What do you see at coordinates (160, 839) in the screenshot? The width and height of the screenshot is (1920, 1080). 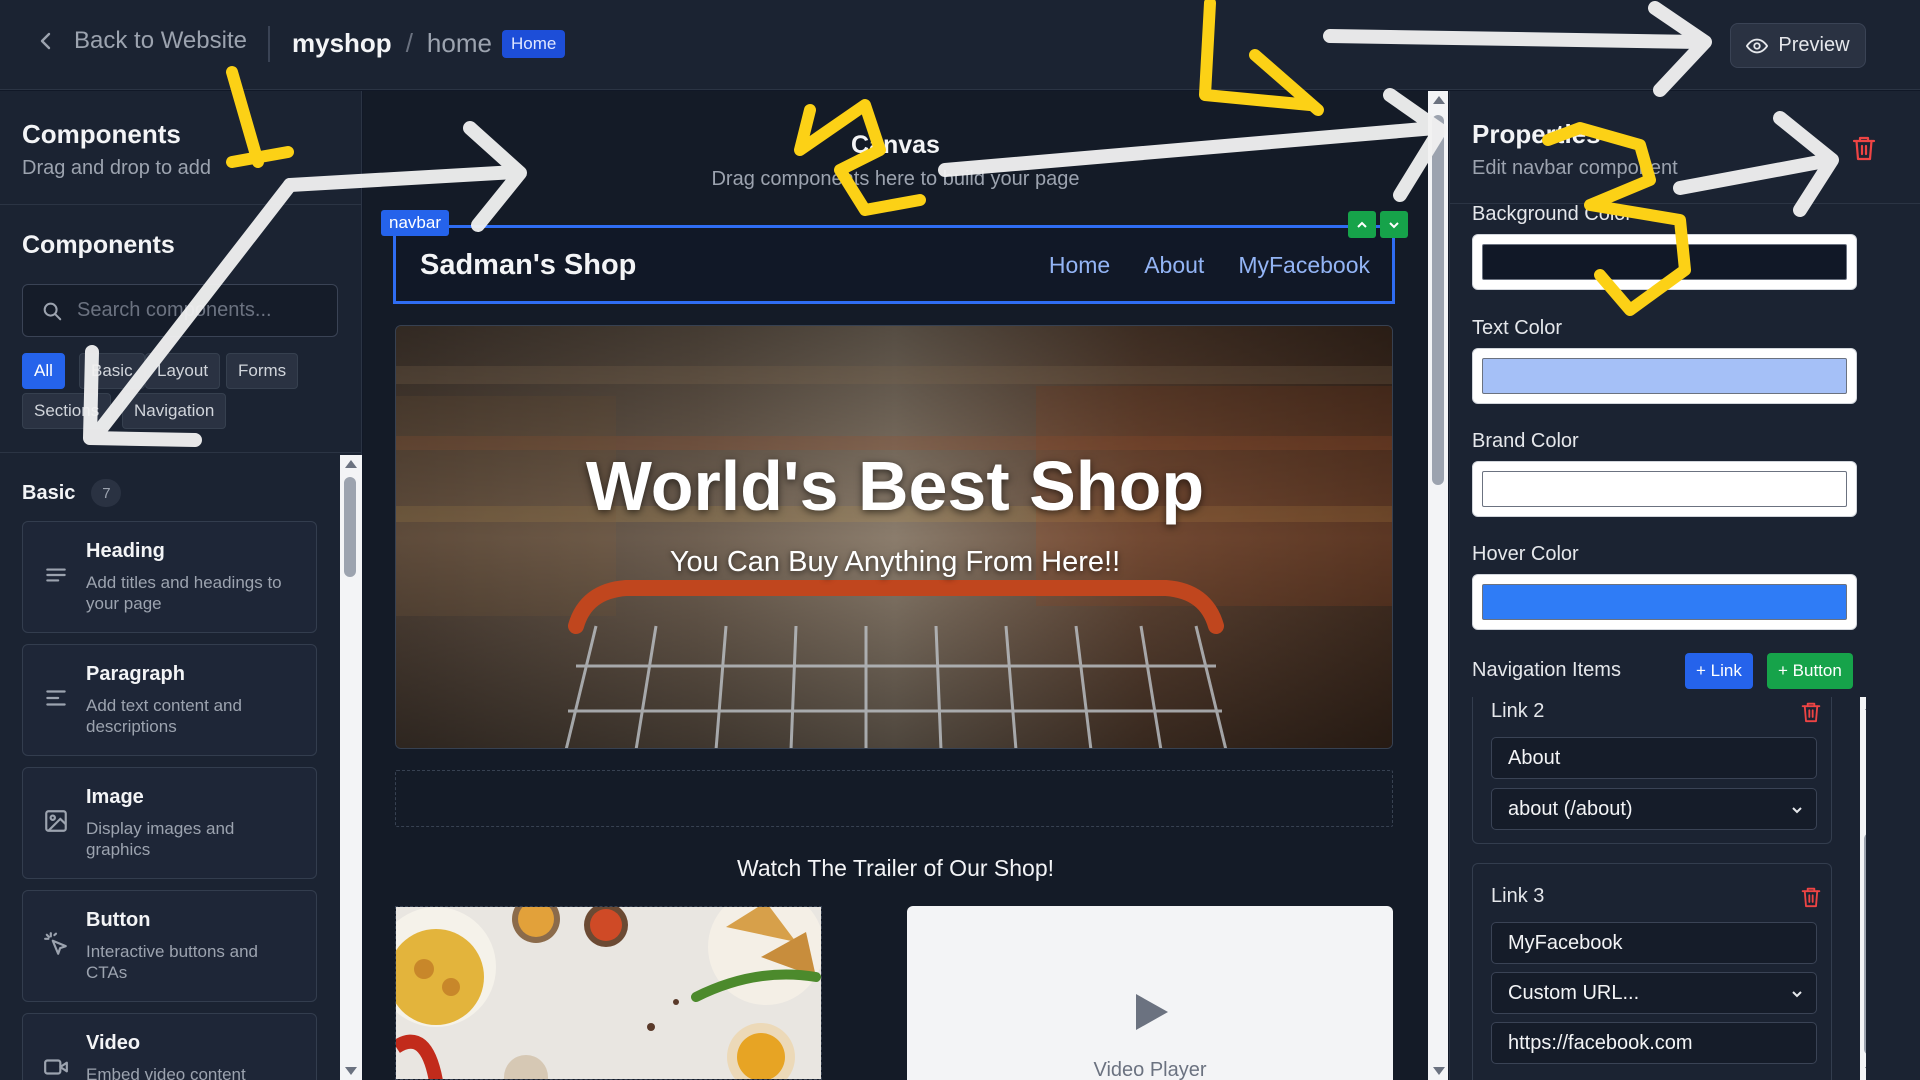 I see `card-description: Display images and graphics` at bounding box center [160, 839].